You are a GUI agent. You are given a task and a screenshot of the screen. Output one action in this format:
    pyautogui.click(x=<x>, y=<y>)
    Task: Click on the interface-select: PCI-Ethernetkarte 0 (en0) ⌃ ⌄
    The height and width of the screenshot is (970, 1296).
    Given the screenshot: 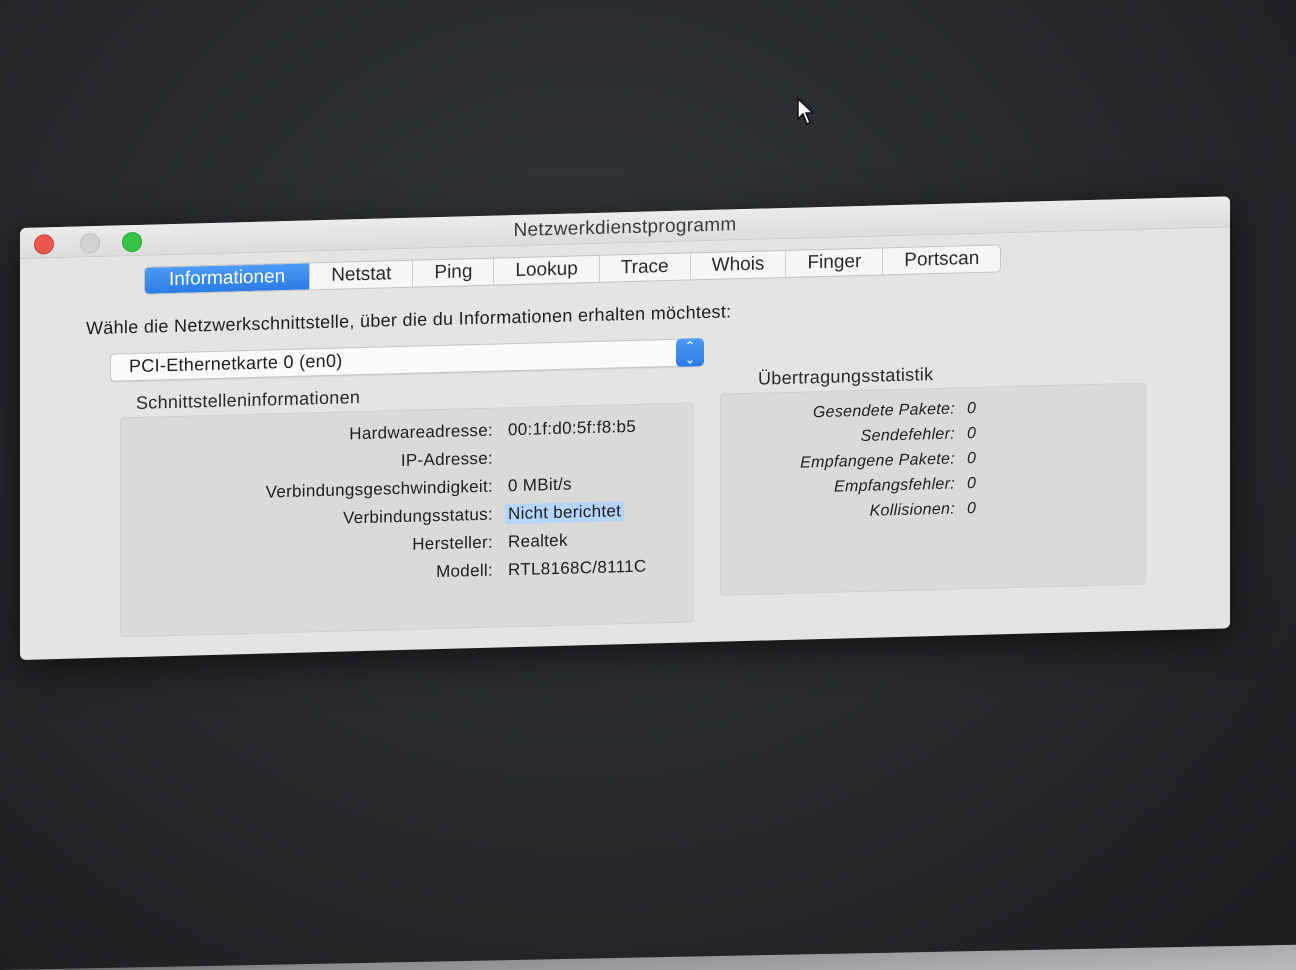 What is the action you would take?
    pyautogui.click(x=407, y=360)
    